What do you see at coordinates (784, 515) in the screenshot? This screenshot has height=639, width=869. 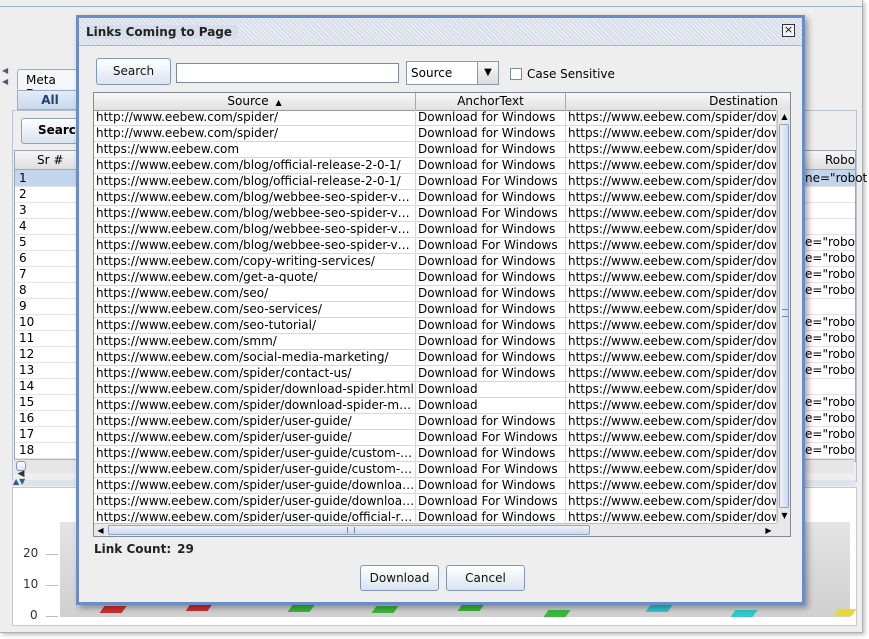 I see `scroll-down-icon: ▼` at bounding box center [784, 515].